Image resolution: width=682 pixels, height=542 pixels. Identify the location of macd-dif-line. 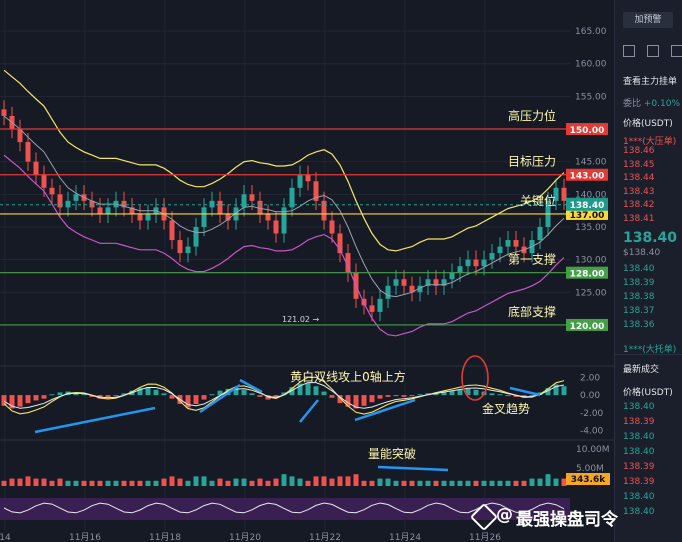
(284, 395).